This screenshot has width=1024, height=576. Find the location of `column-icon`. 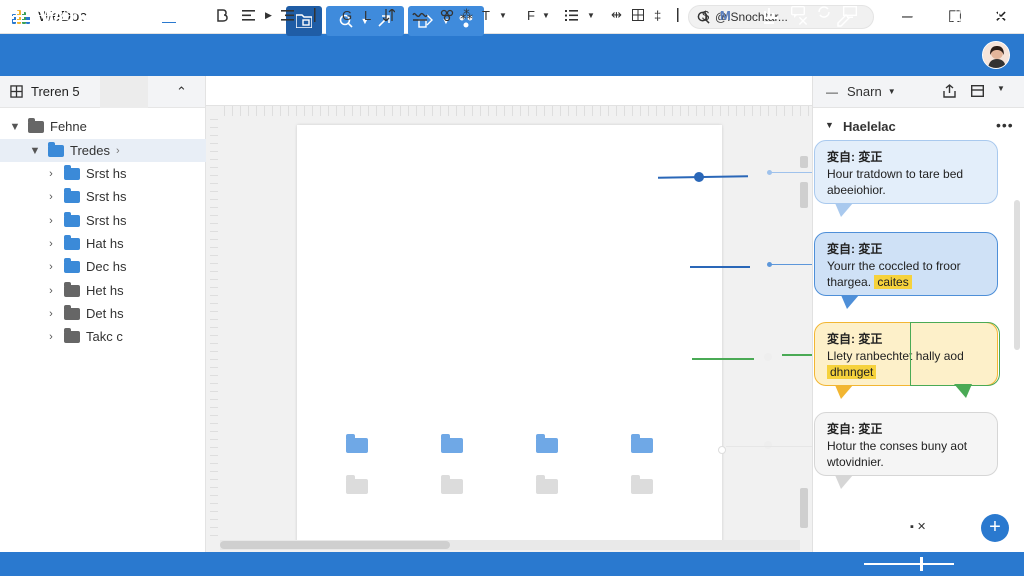

column-icon is located at coordinates (678, 15).